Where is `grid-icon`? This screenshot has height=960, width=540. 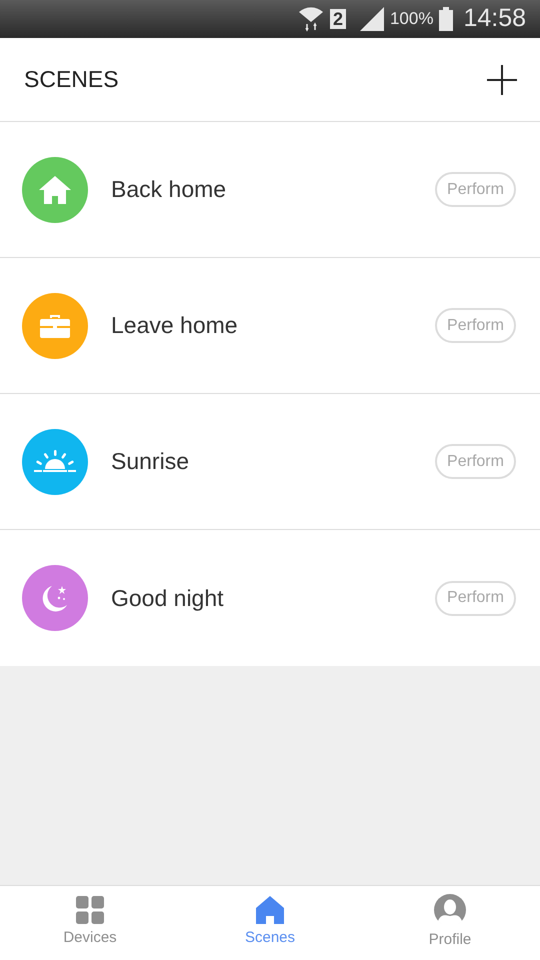 grid-icon is located at coordinates (90, 910).